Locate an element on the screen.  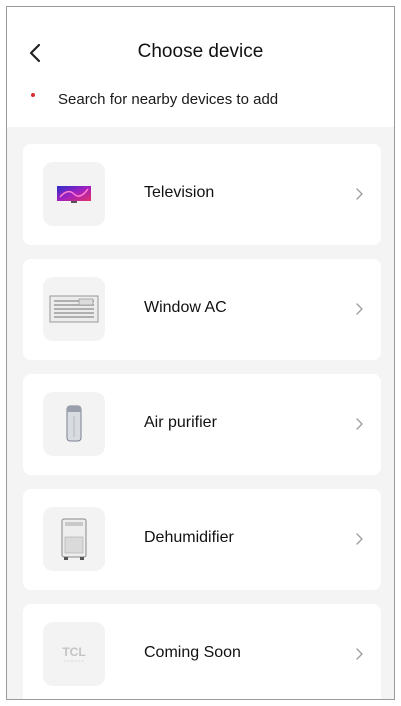
search-hint: Search for nearby devices to add is located at coordinates (168, 99).